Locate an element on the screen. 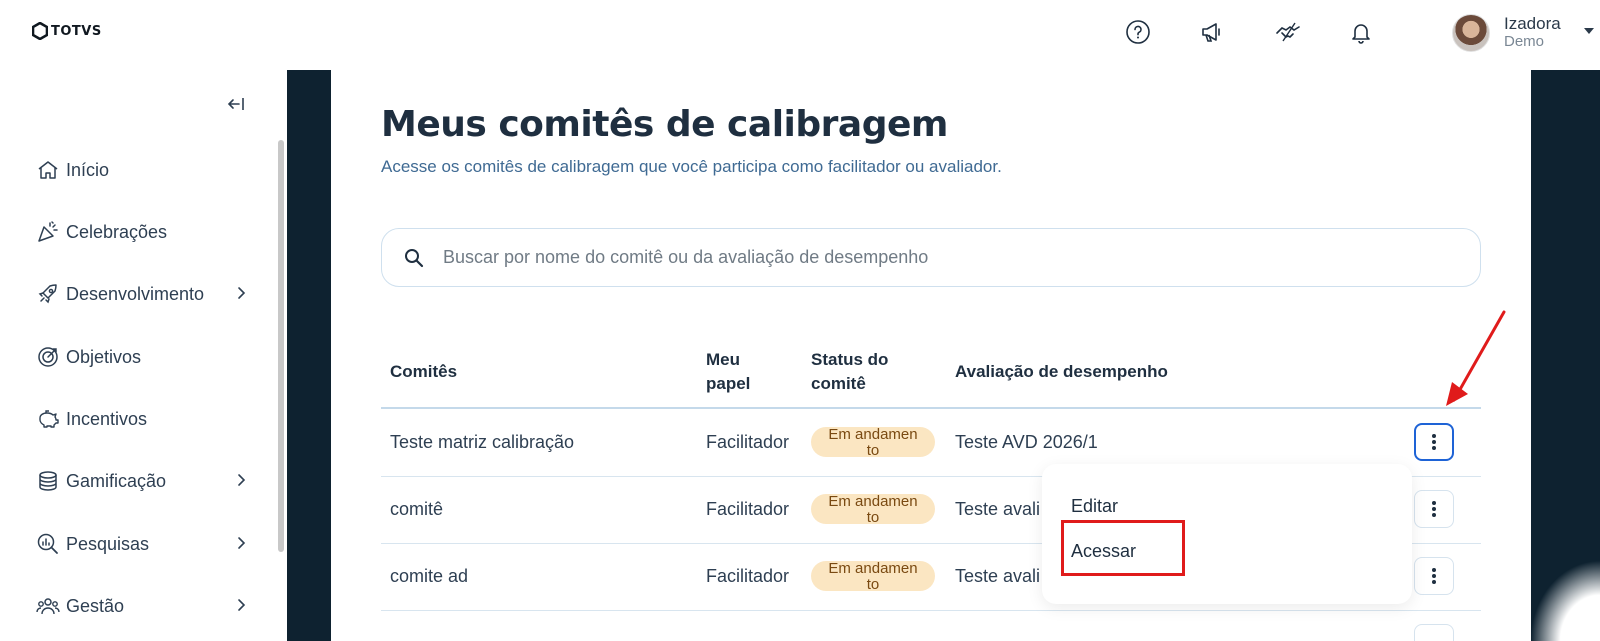  page-title: Meus comitês de calibragem is located at coordinates (664, 124).